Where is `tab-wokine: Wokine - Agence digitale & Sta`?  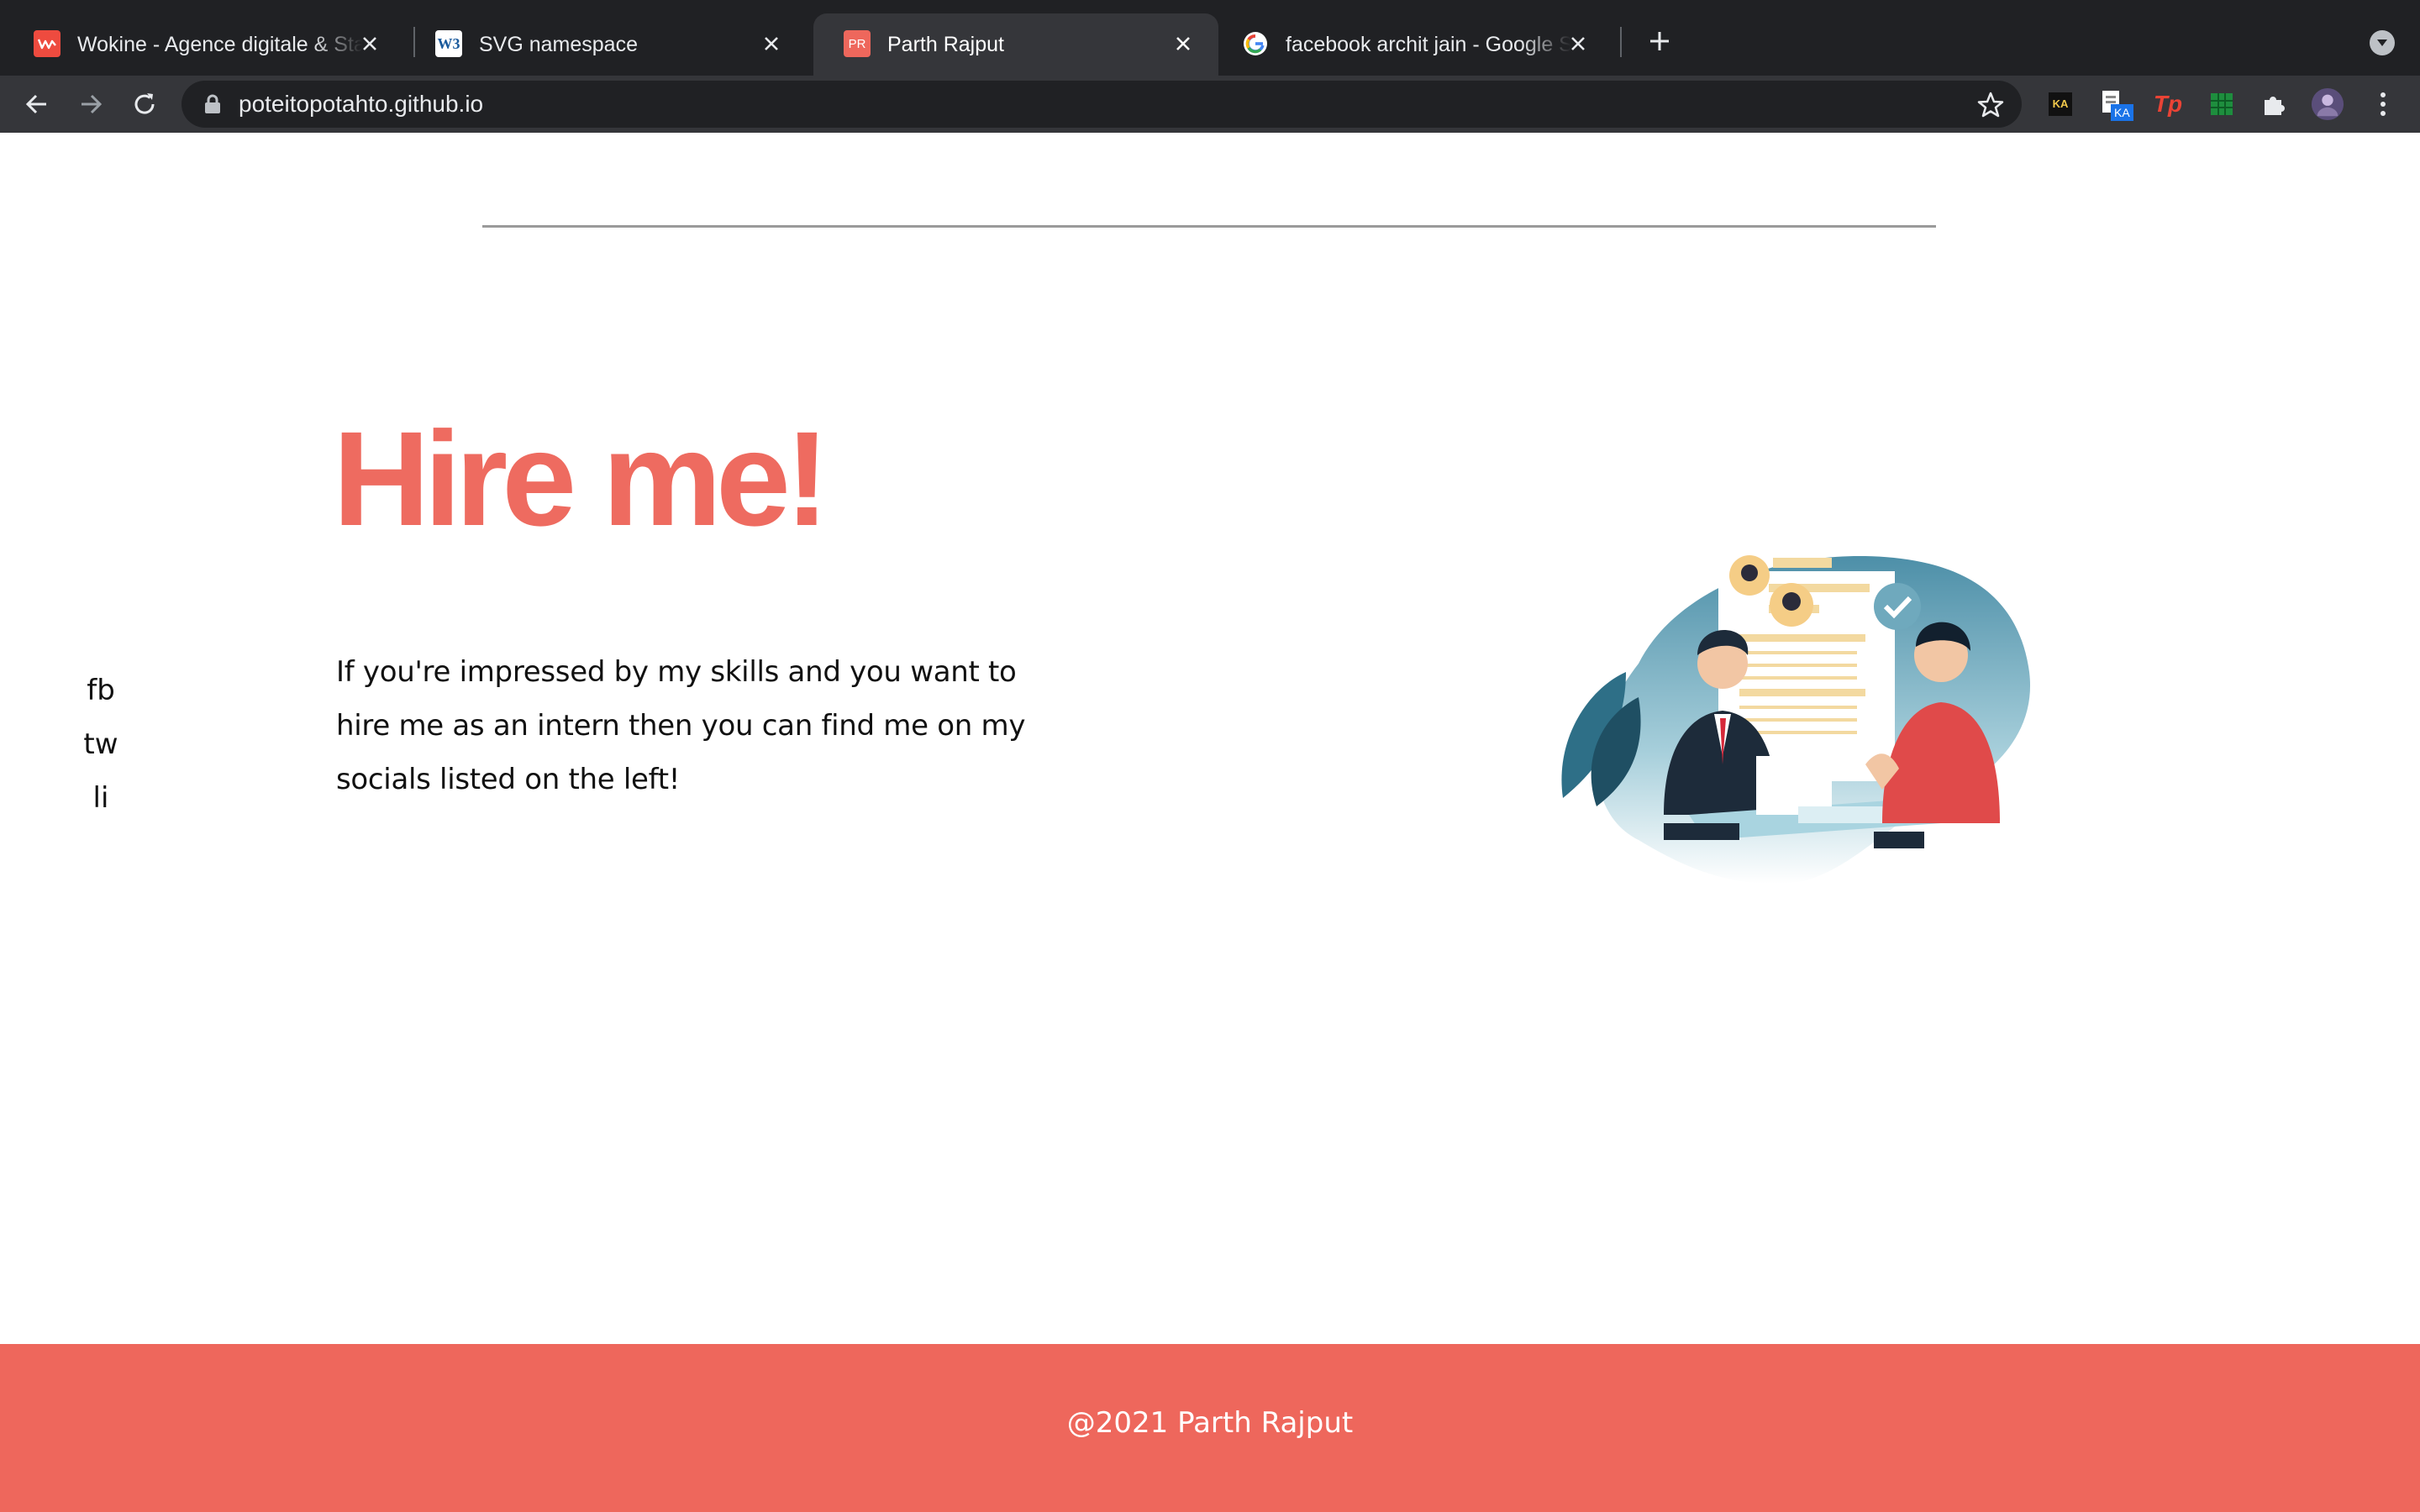
tab-wokine: Wokine - Agence digitale & Sta is located at coordinates (204, 44).